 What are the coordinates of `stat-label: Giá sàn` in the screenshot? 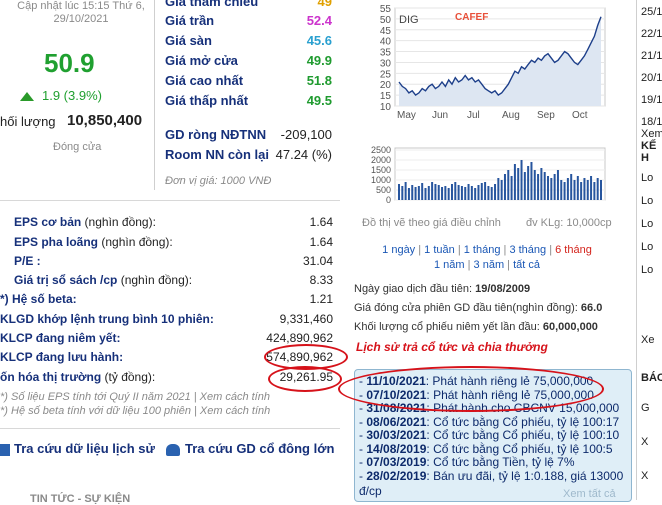 It's located at (188, 40).